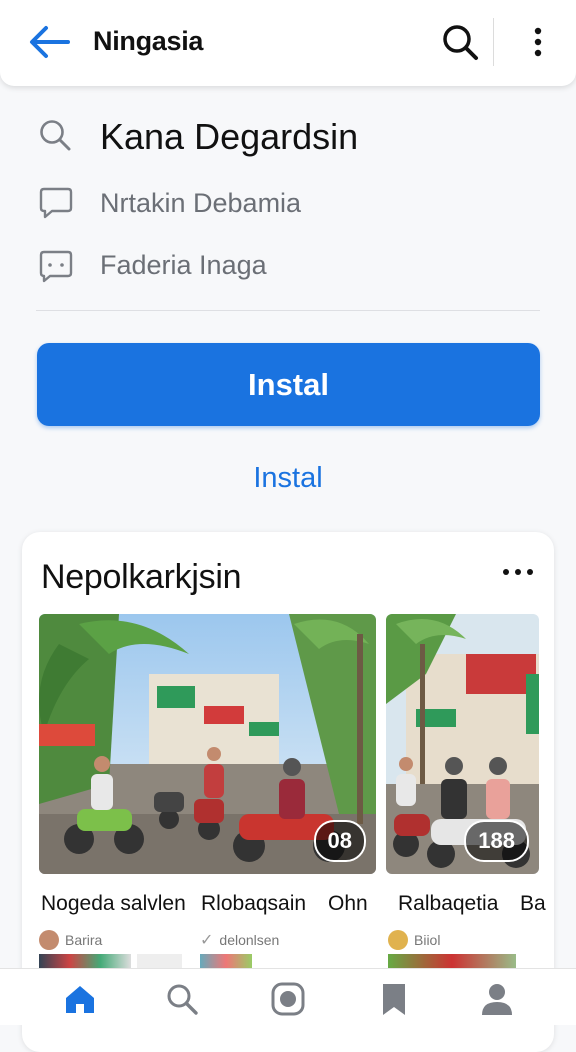 The height and width of the screenshot is (1052, 576). I want to click on meta-author: Barira, so click(84, 940).